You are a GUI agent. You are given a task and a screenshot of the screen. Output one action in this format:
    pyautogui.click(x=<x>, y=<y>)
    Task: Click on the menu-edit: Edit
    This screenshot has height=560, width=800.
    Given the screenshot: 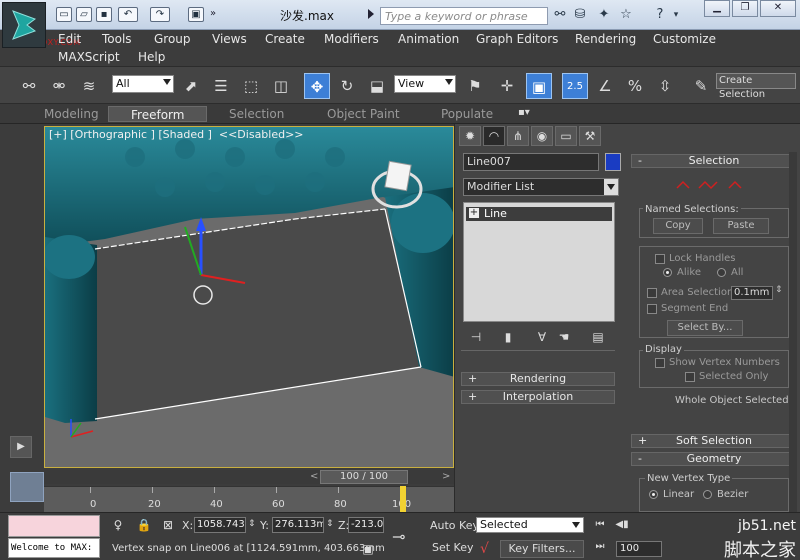 What is the action you would take?
    pyautogui.click(x=69, y=39)
    